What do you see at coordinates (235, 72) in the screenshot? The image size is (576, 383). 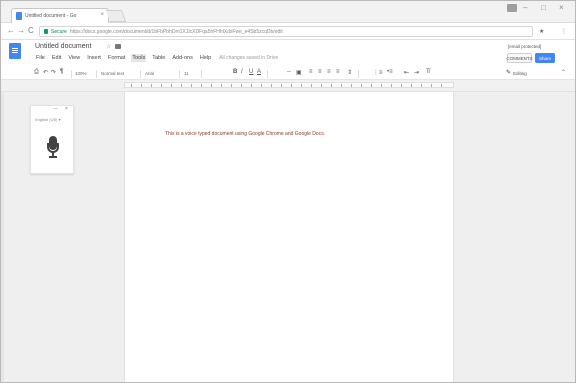 I see `bold-button: B` at bounding box center [235, 72].